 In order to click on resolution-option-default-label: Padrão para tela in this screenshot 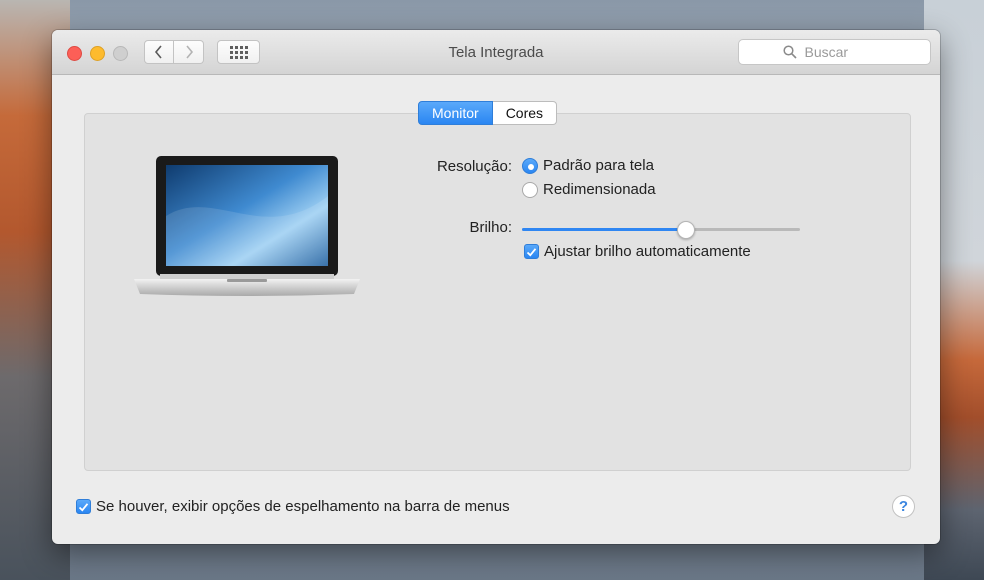, I will do `click(598, 165)`.